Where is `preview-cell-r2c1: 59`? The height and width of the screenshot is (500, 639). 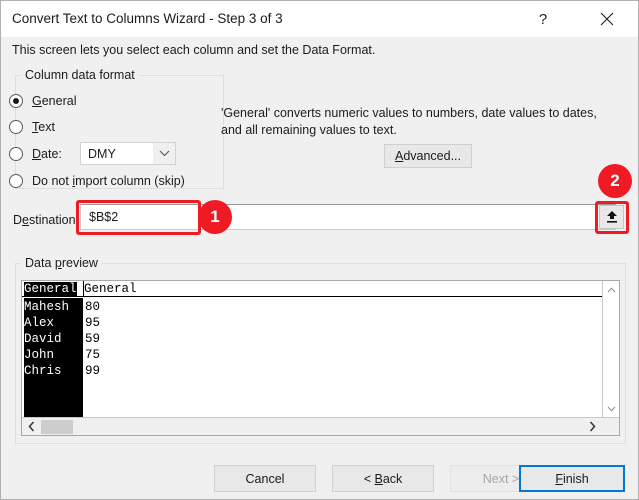 preview-cell-r2c1: 59 is located at coordinates (93, 339).